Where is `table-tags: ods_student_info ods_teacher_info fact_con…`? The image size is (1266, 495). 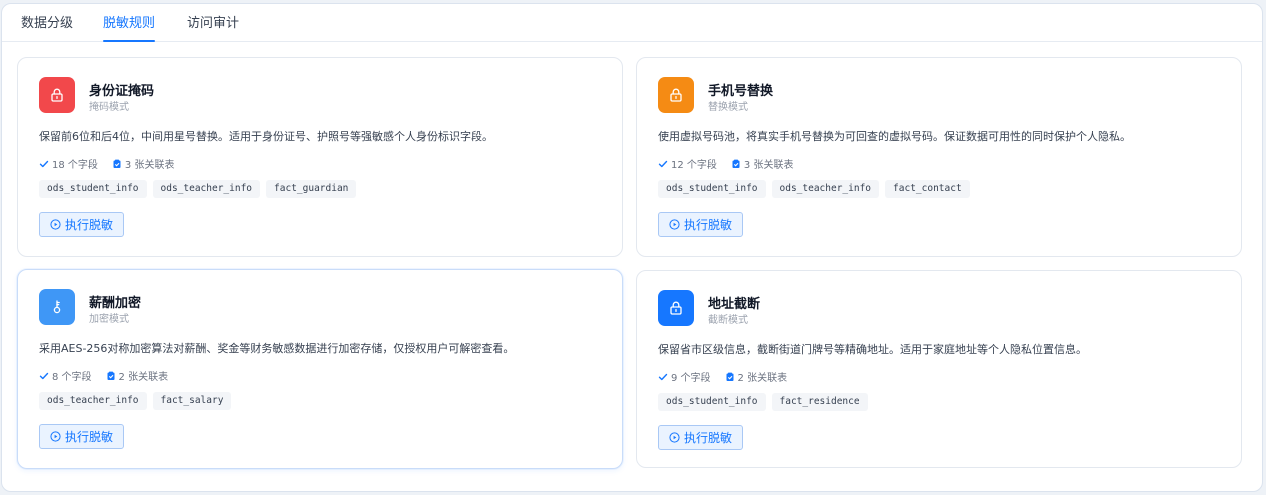
table-tags: ods_student_info ods_teacher_info fact_con… is located at coordinates (814, 189).